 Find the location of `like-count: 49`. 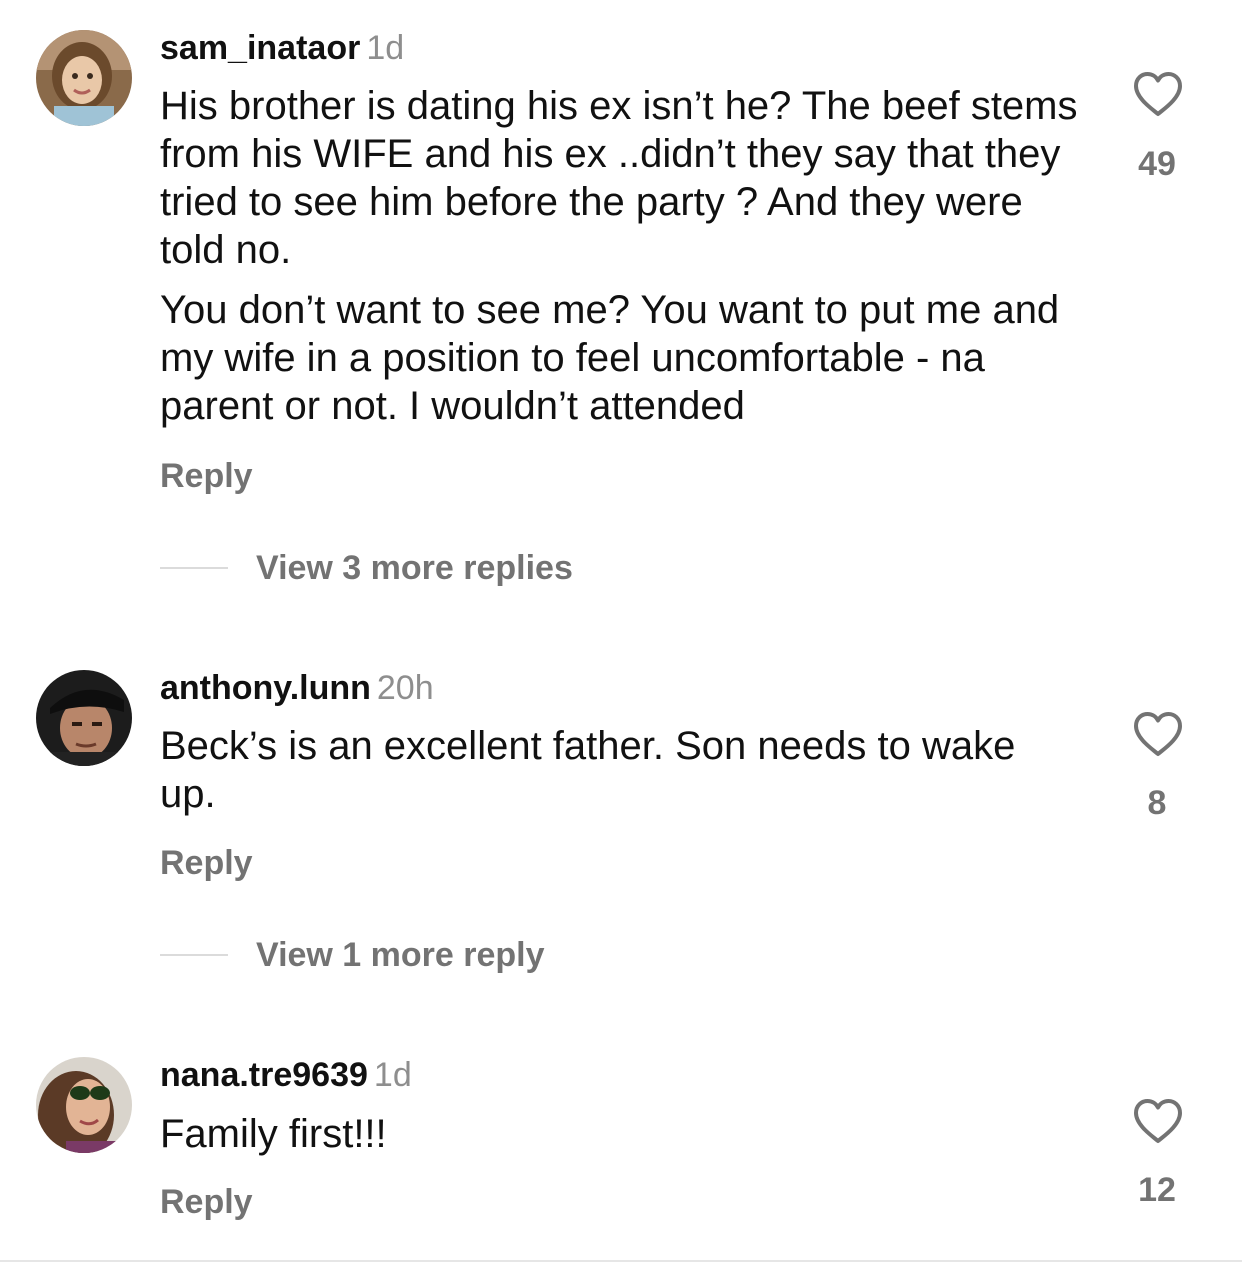

like-count: 49 is located at coordinates (1157, 164).